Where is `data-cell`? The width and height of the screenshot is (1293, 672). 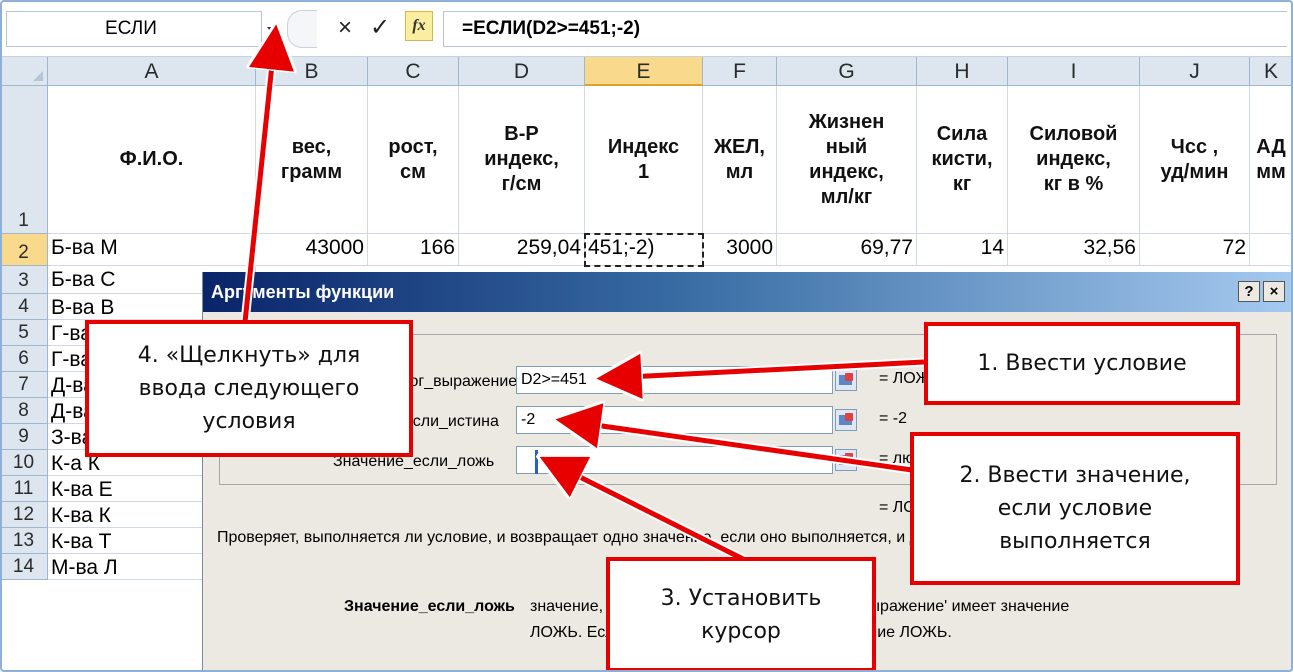 data-cell is located at coordinates (1271, 250).